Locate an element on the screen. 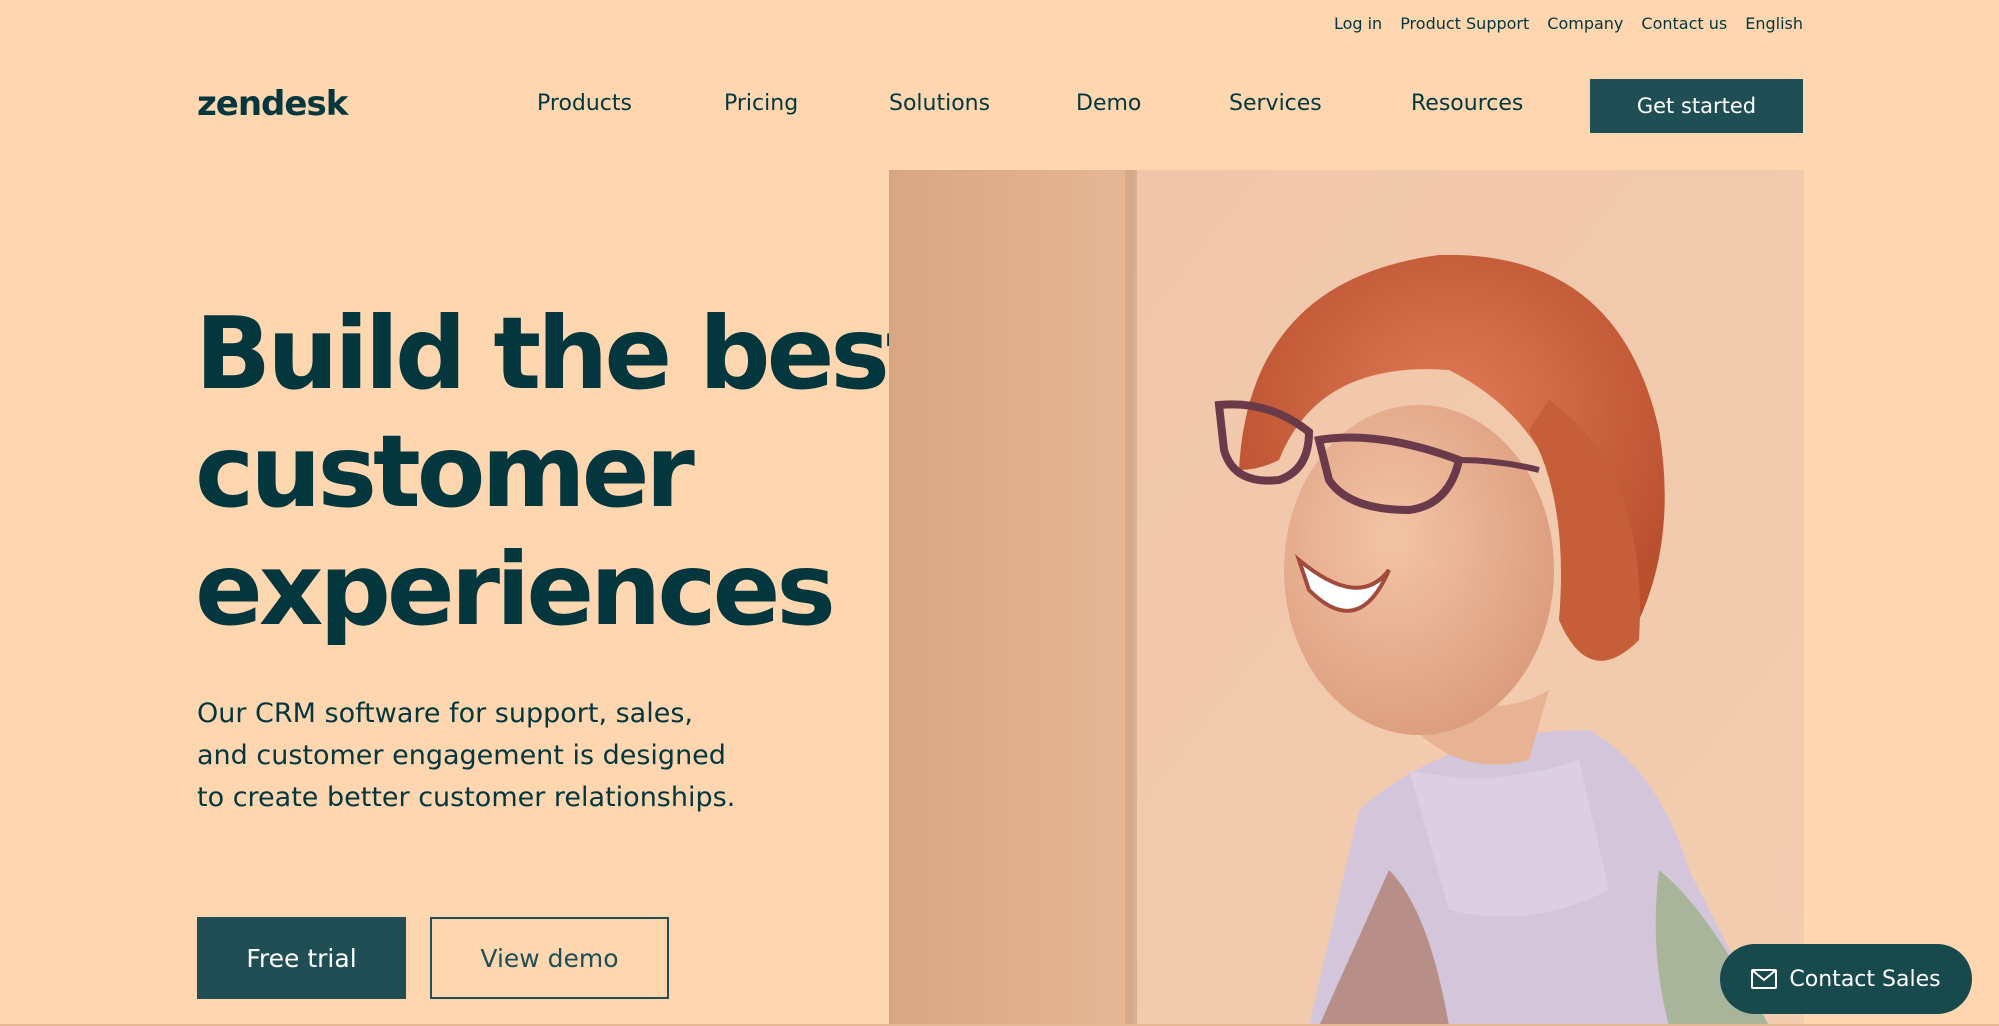  zendesk-logo: zendesk is located at coordinates (272, 104).